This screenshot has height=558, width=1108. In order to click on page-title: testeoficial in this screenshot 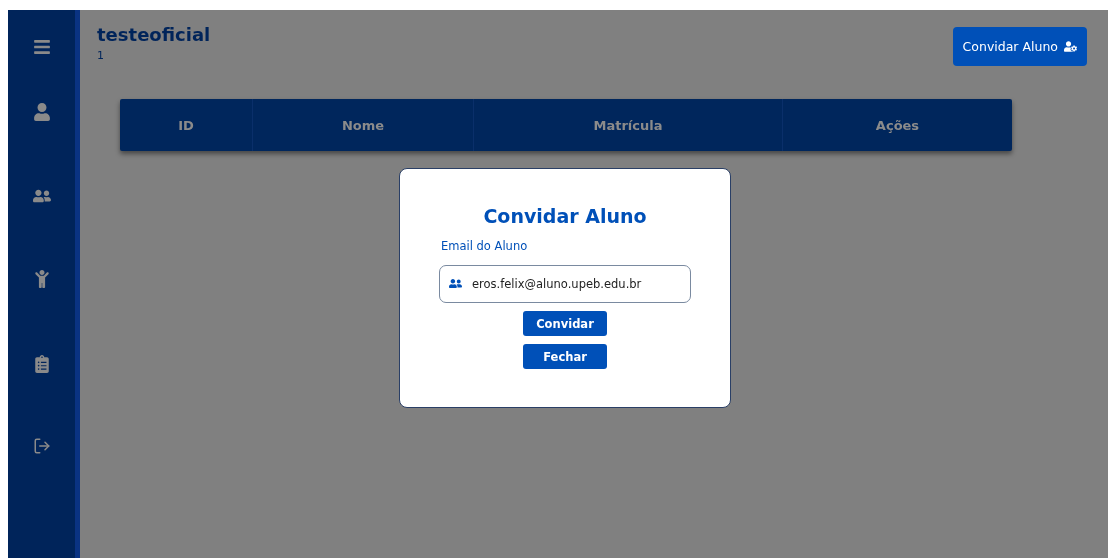, I will do `click(154, 34)`.